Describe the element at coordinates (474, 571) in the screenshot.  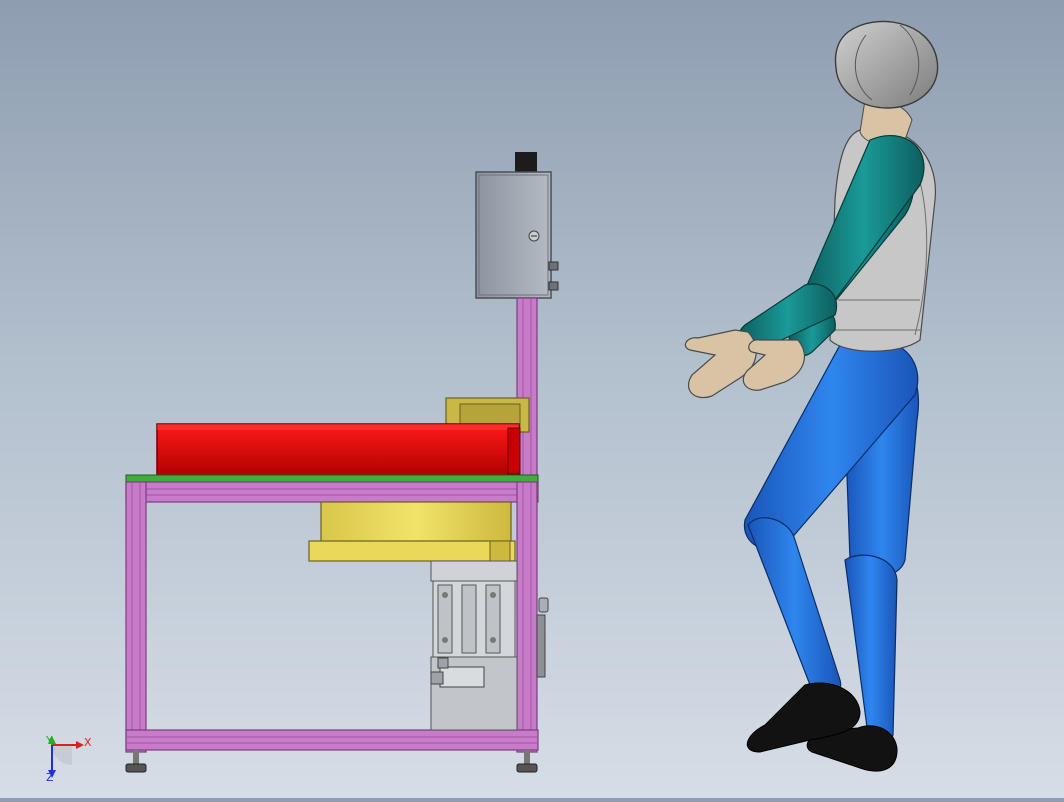
I see `mount-bracket` at that location.